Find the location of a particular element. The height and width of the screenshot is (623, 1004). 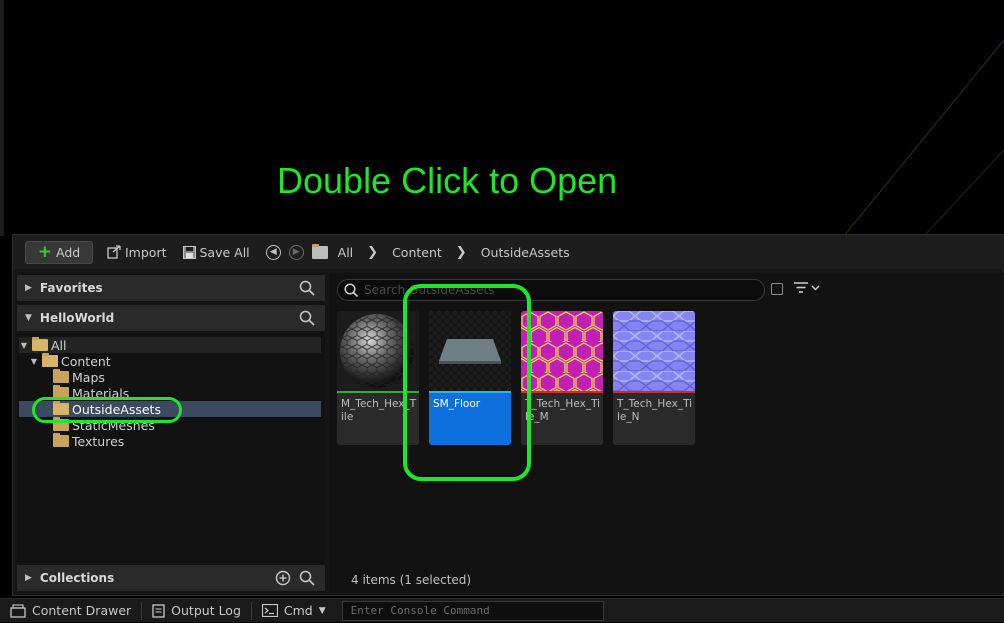

save-search-icon is located at coordinates (777, 289).